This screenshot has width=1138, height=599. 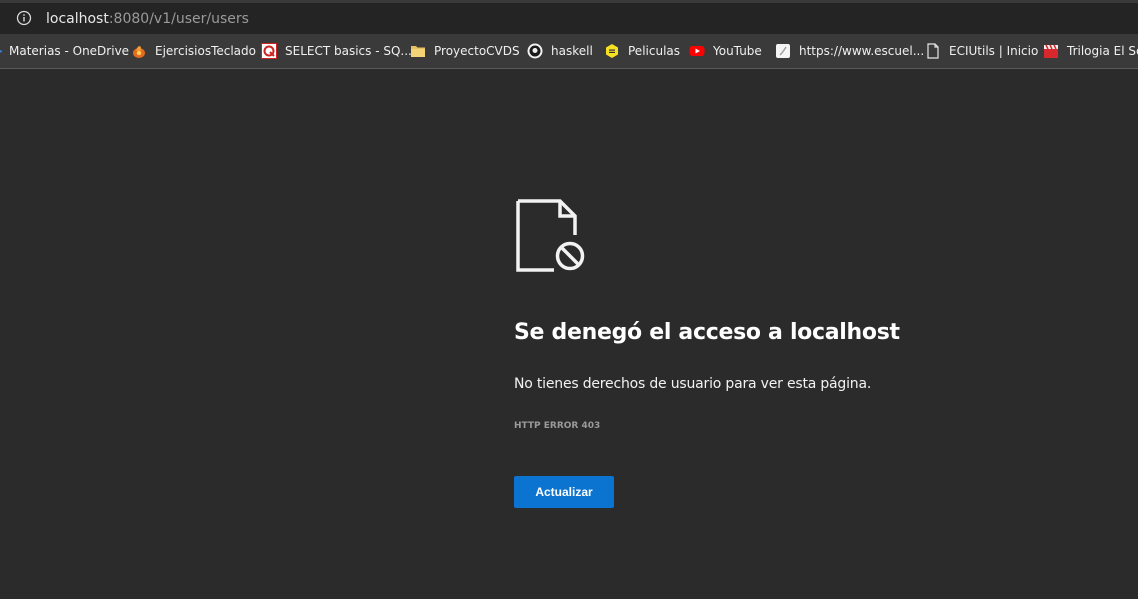 I want to click on clapperboard-icon, so click(x=1051, y=51).